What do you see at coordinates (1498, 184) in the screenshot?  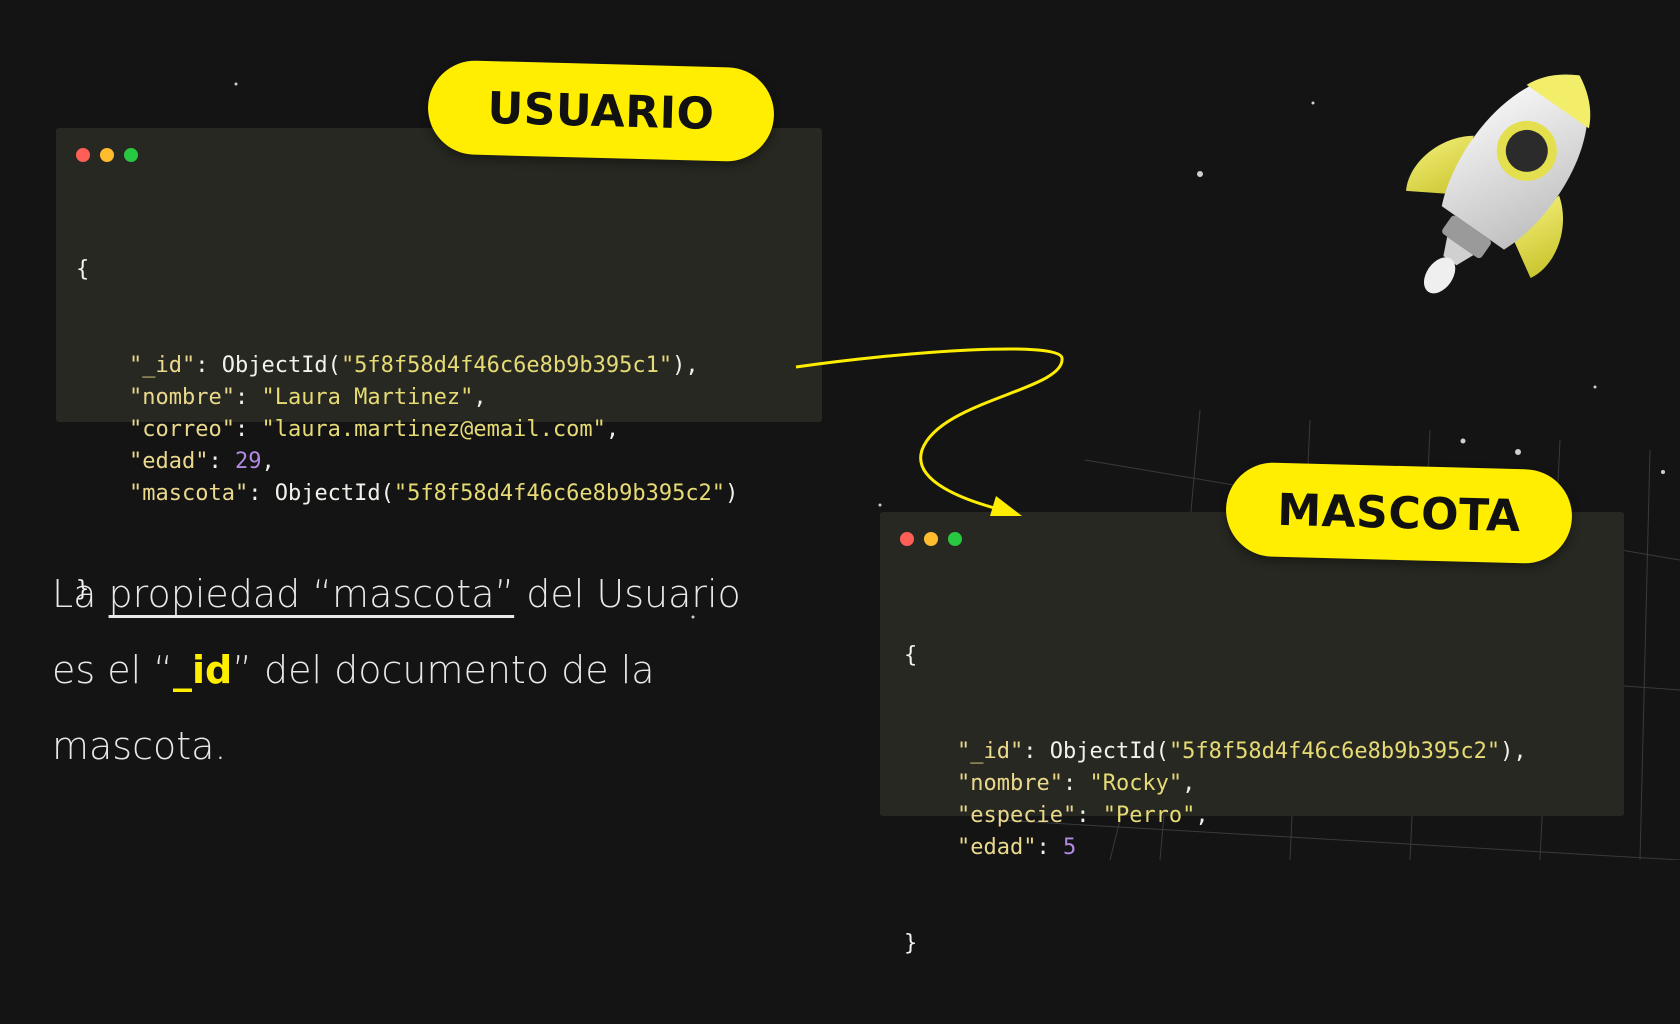 I see `rocket-icon` at bounding box center [1498, 184].